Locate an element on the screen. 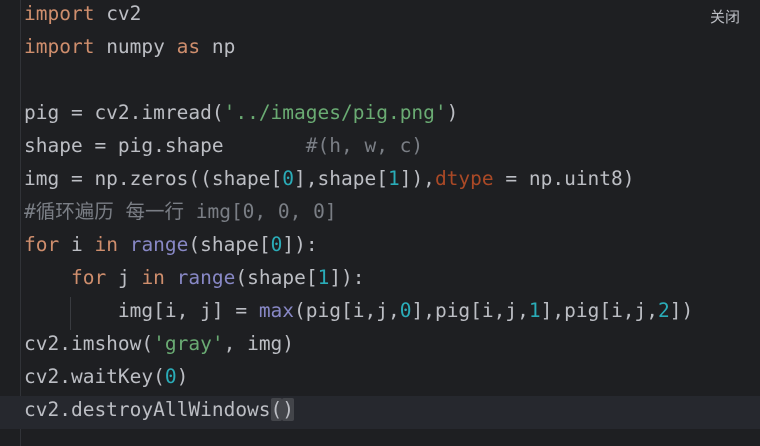 Image resolution: width=760 pixels, height=446 pixels. gutter-divider is located at coordinates (20, 223).